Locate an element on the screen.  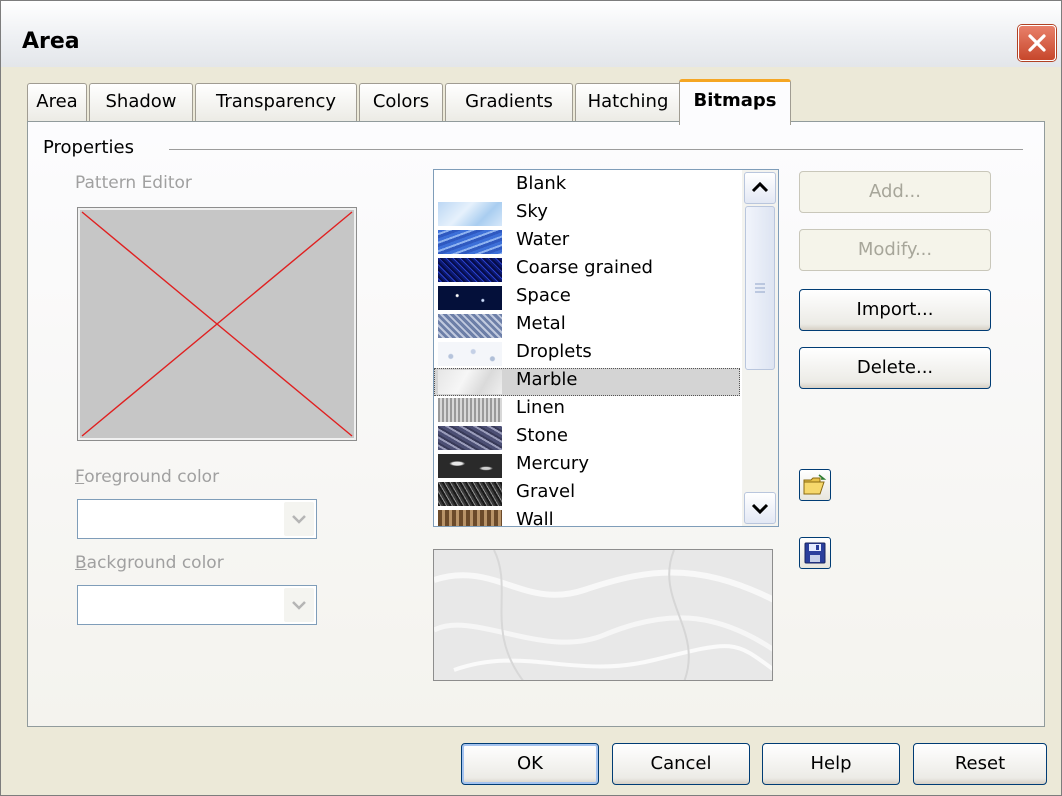
blank-swatch-icon is located at coordinates (470, 186).